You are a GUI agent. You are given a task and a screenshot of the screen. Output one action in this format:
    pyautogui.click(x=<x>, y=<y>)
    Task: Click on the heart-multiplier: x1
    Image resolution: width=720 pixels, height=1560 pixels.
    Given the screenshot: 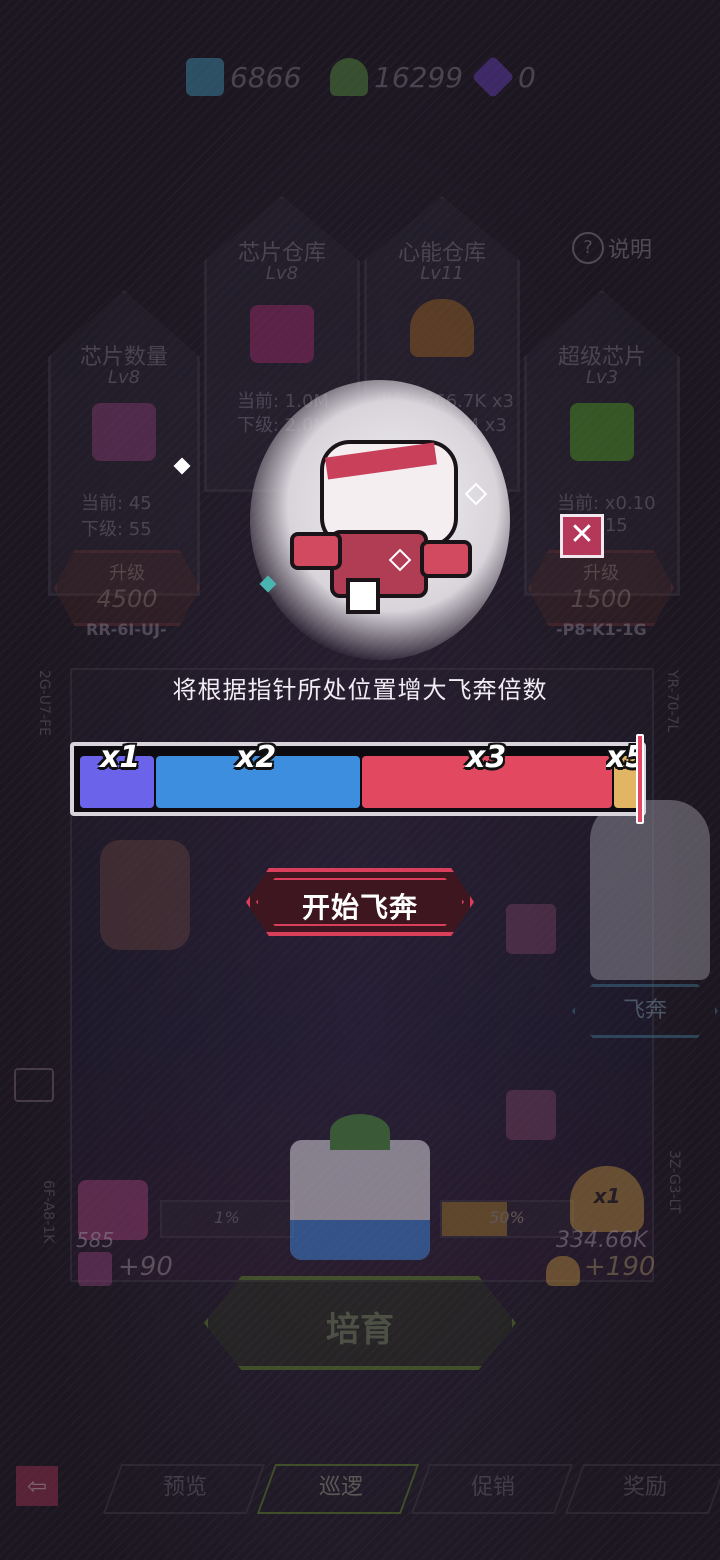 What is the action you would take?
    pyautogui.click(x=607, y=1196)
    